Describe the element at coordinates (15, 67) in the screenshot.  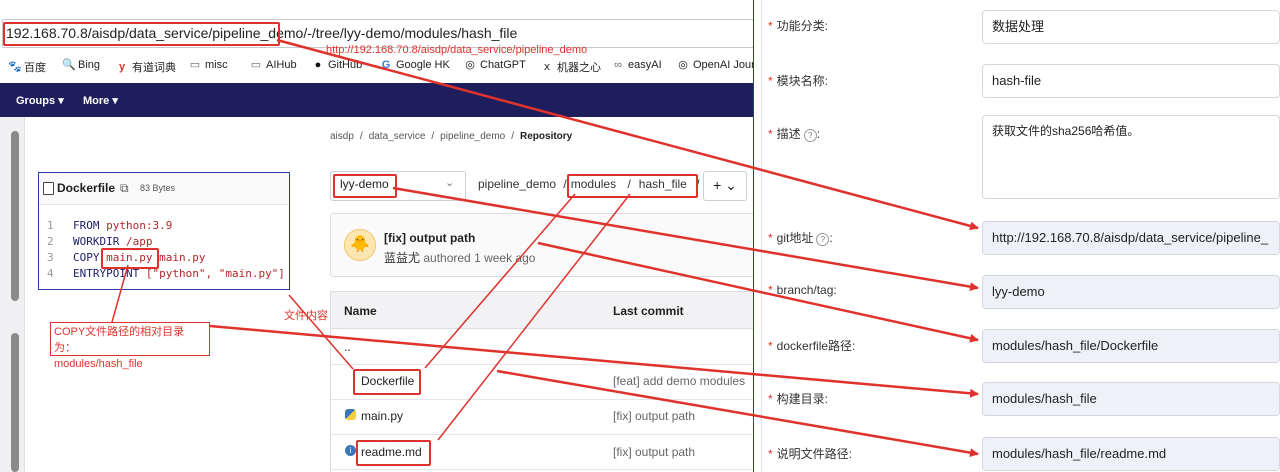
I see `baidu-icon: 🐾` at that location.